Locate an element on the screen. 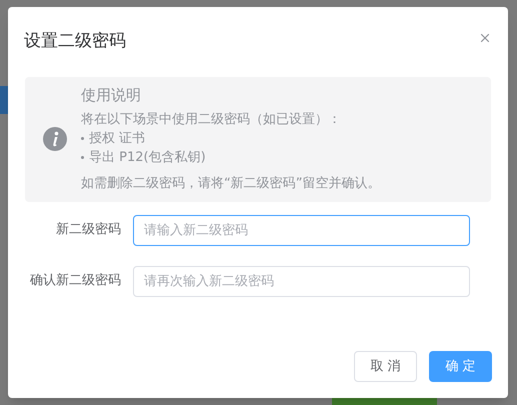 The height and width of the screenshot is (405, 517). field-label: 新二级密码 is located at coordinates (88, 230).